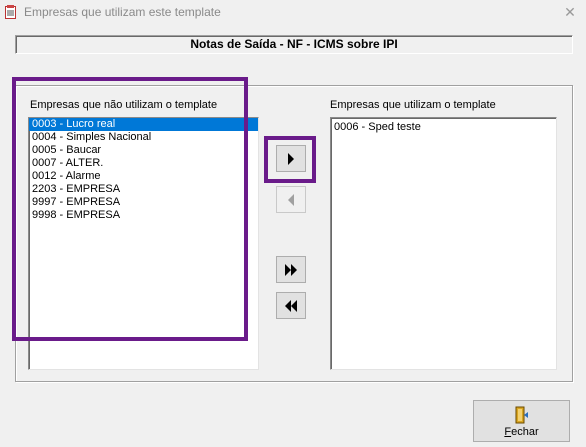  I want to click on list-item: 2203 - EMPRESA, so click(143, 189).